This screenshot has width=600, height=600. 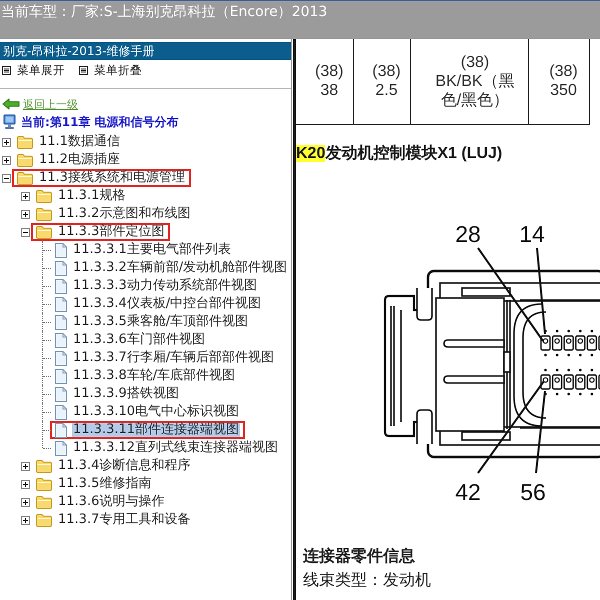 I want to click on tree-item: 11.3.3.6车门部件视图, so click(x=139, y=340).